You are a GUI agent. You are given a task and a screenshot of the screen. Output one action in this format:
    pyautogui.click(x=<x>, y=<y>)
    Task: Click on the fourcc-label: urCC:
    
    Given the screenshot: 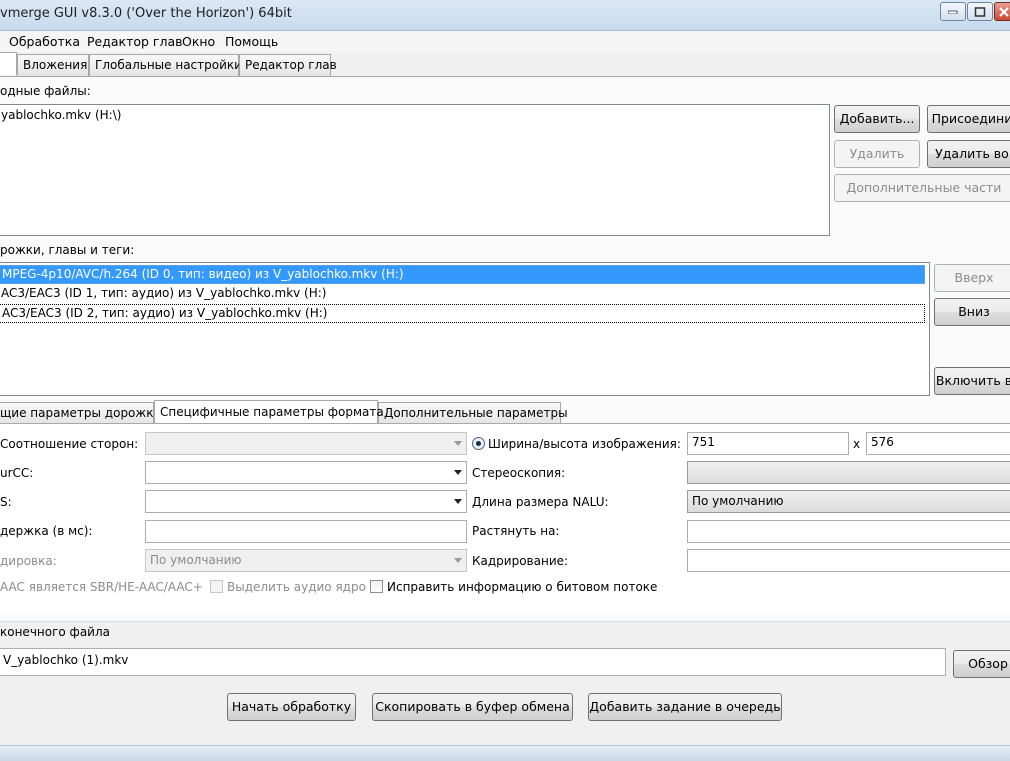 What is the action you would take?
    pyautogui.click(x=17, y=473)
    